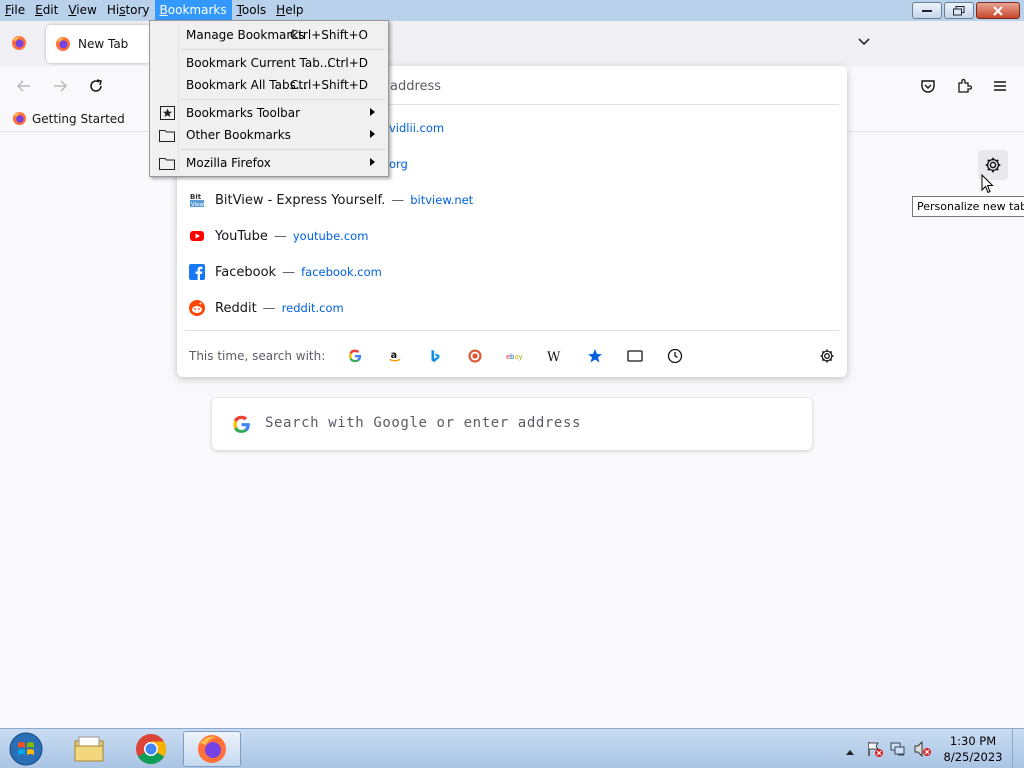  I want to click on urlbar-result-youtube: YouTube — youtube.com, so click(278, 236).